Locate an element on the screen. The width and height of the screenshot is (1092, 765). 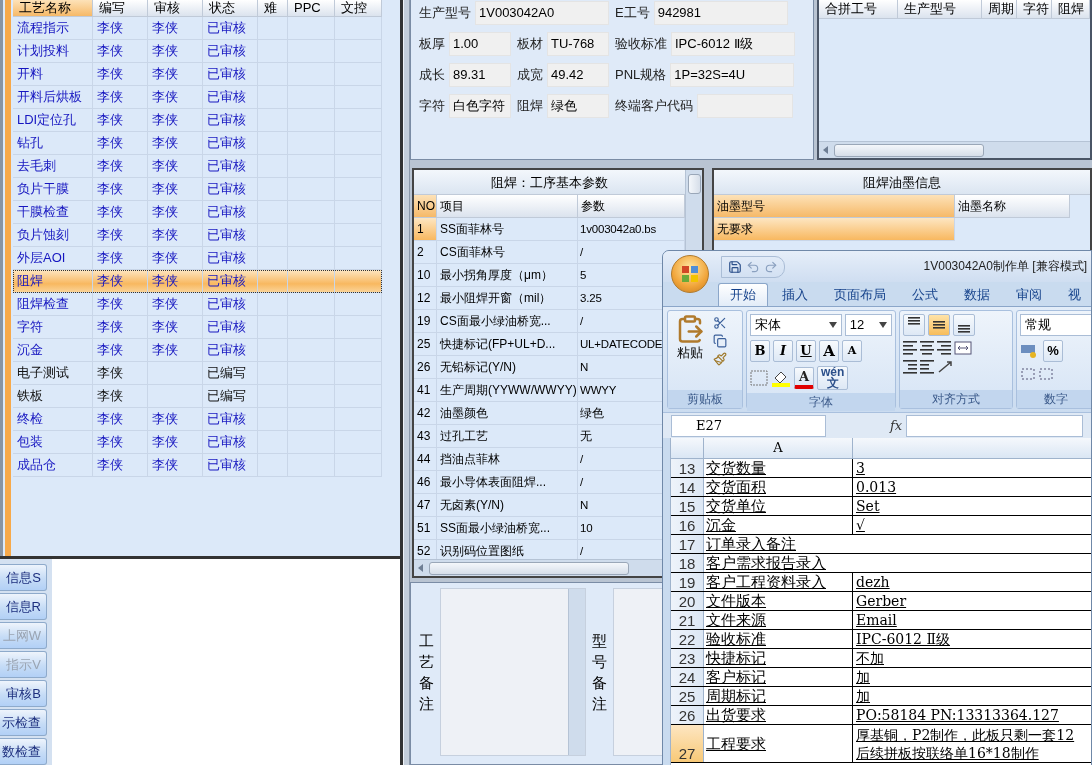
row-number: 47 is located at coordinates (425, 505).